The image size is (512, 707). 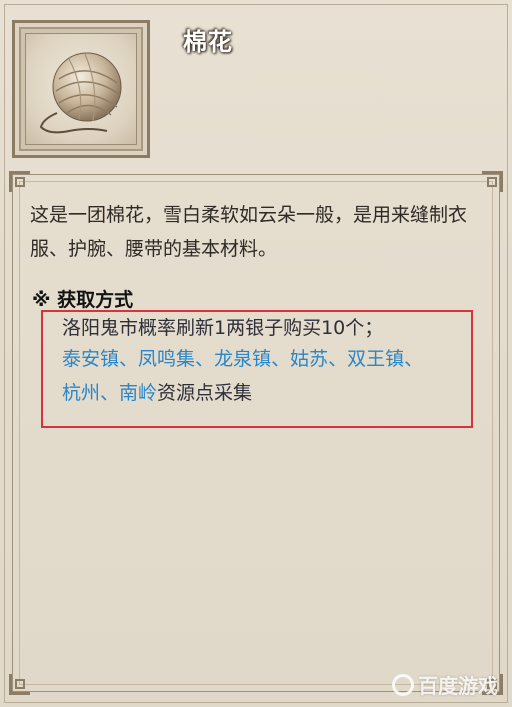 I want to click on baidu-game-logo-icon, so click(x=403, y=684).